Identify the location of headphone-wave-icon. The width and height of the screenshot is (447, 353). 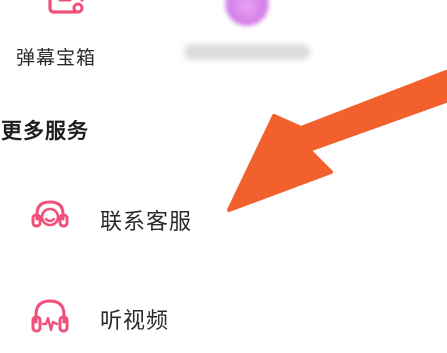
(50, 316).